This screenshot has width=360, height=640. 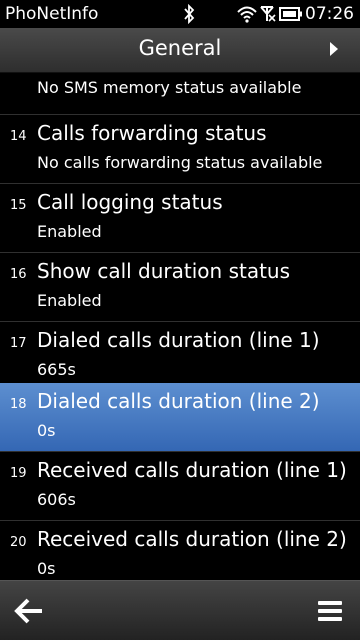 What do you see at coordinates (18, 473) in the screenshot?
I see `list-item-number: 19` at bounding box center [18, 473].